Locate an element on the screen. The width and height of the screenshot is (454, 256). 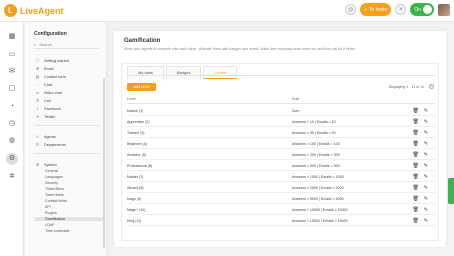
top-bar: L LiveAgent ◎ + To invite × On is located at coordinates (227, 11).